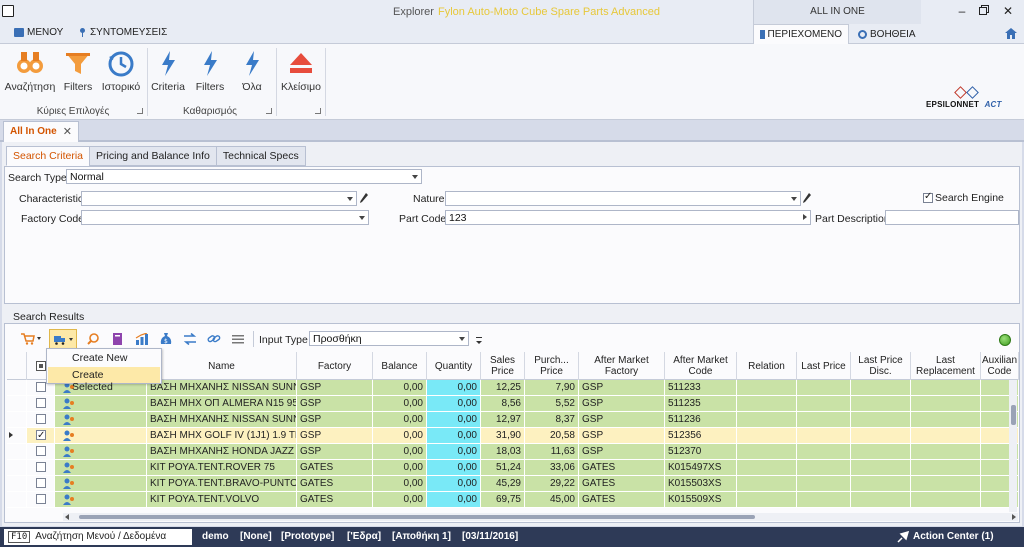 This screenshot has height=547, width=1024. I want to click on header-quantity: Quantity, so click(454, 366).